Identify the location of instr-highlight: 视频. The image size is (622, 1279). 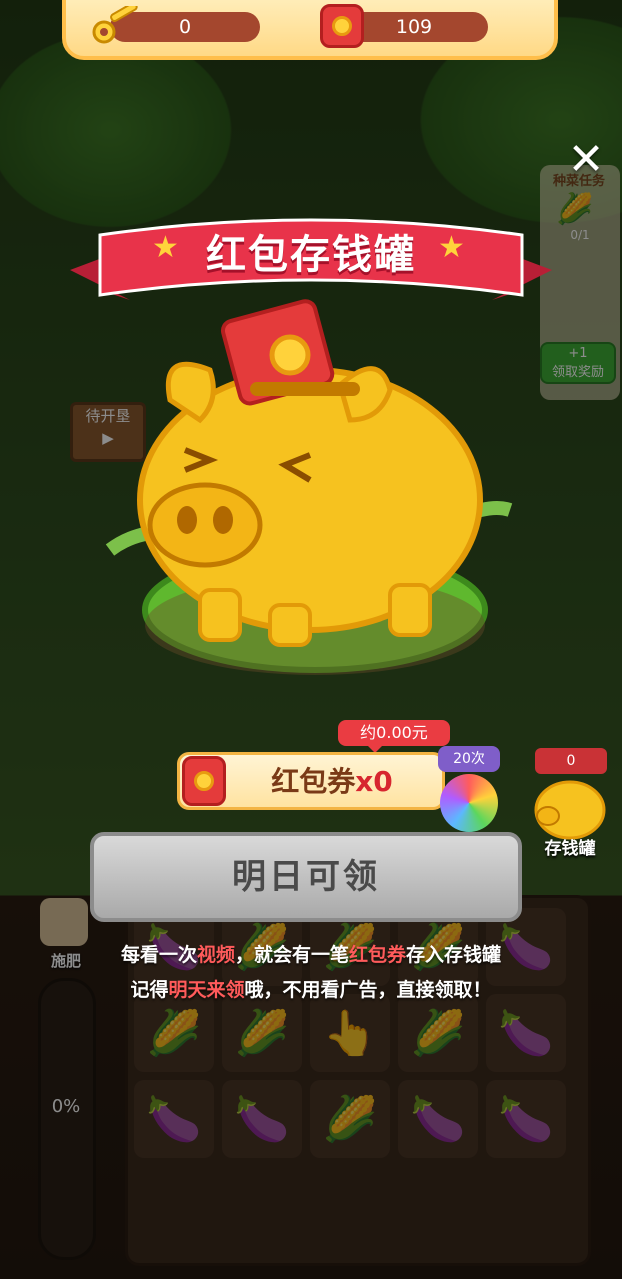
(215, 955).